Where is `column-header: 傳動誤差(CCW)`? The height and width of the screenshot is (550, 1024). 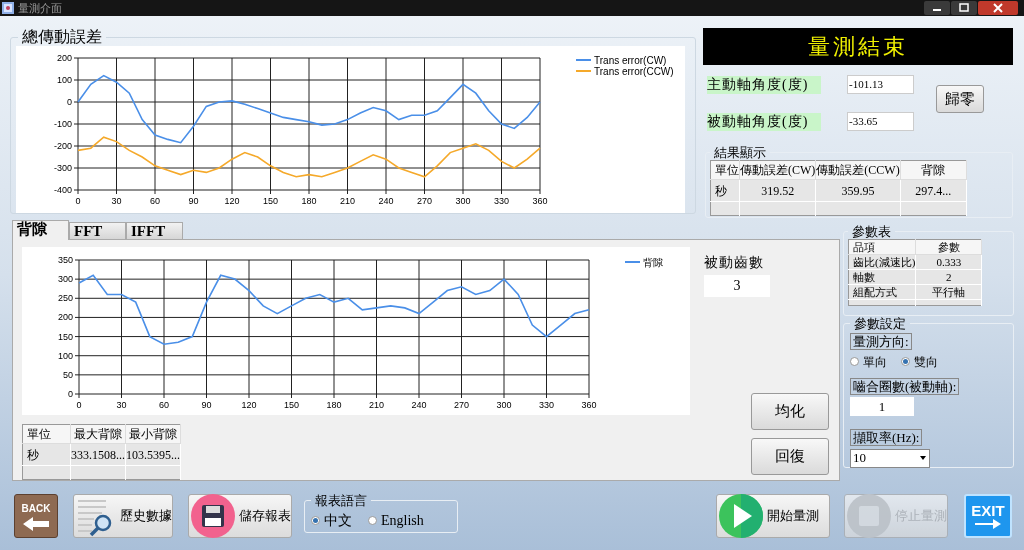 column-header: 傳動誤差(CCW) is located at coordinates (858, 170).